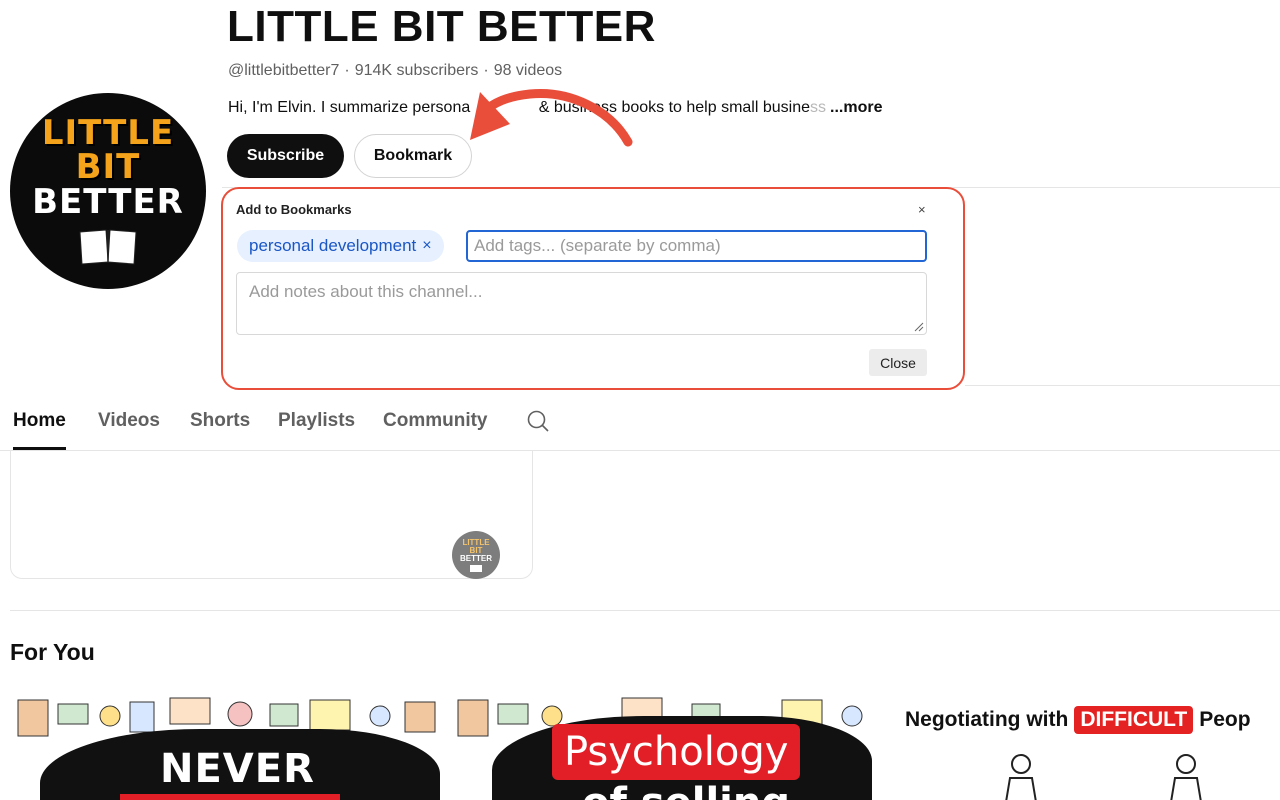 The height and width of the screenshot is (800, 1280). I want to click on channel-name: LITTLE BIT BETTER, so click(441, 26).